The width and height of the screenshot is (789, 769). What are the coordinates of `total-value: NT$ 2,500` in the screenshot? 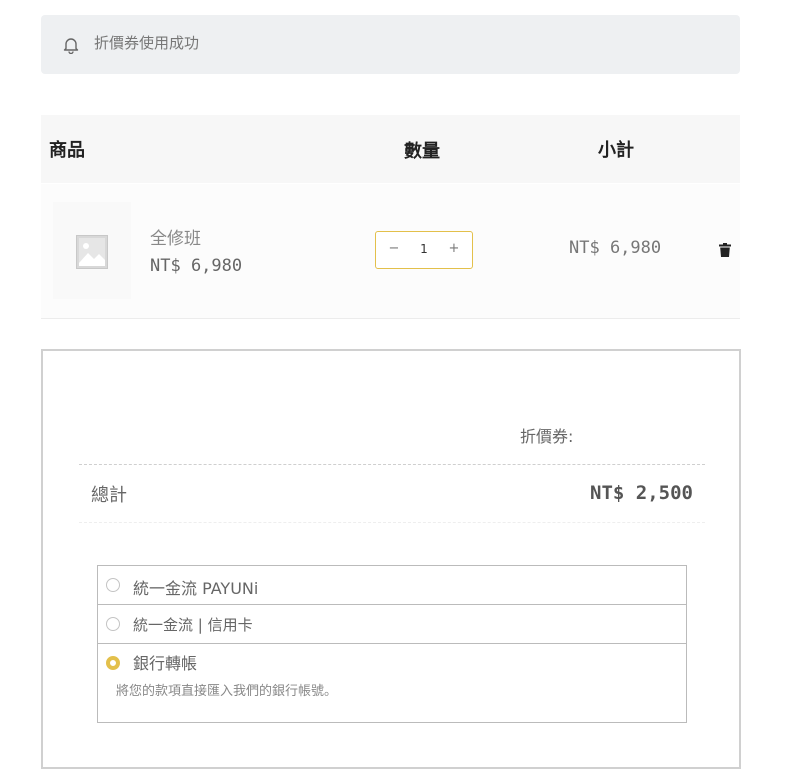 It's located at (641, 493).